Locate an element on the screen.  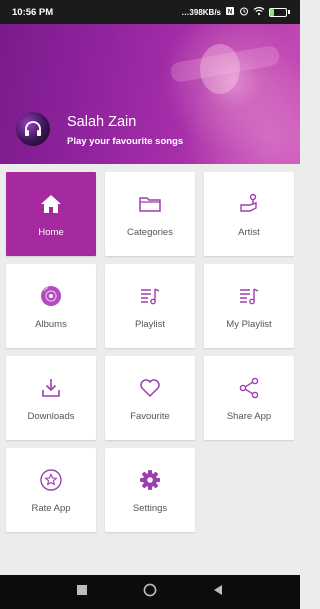
back-icon is located at coordinates (218, 592).